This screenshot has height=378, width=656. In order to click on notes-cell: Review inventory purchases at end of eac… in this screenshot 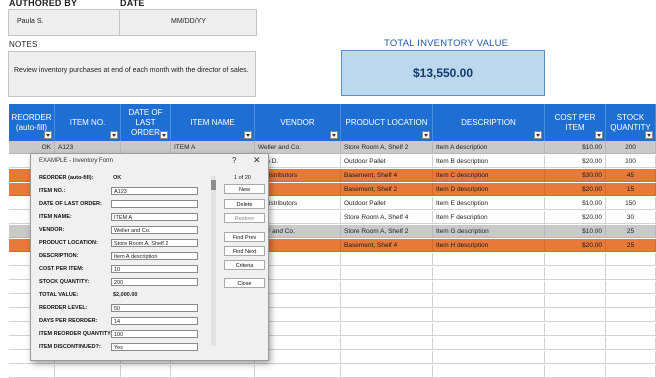, I will do `click(132, 74)`.